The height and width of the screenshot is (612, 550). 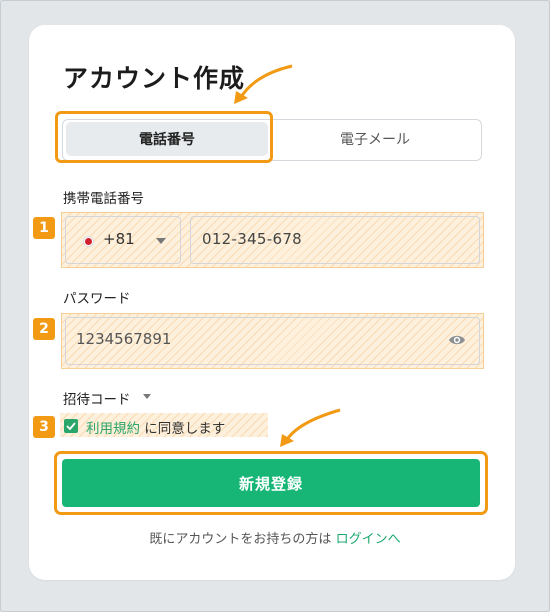 I want to click on step-badge-2: 2, so click(x=44, y=329).